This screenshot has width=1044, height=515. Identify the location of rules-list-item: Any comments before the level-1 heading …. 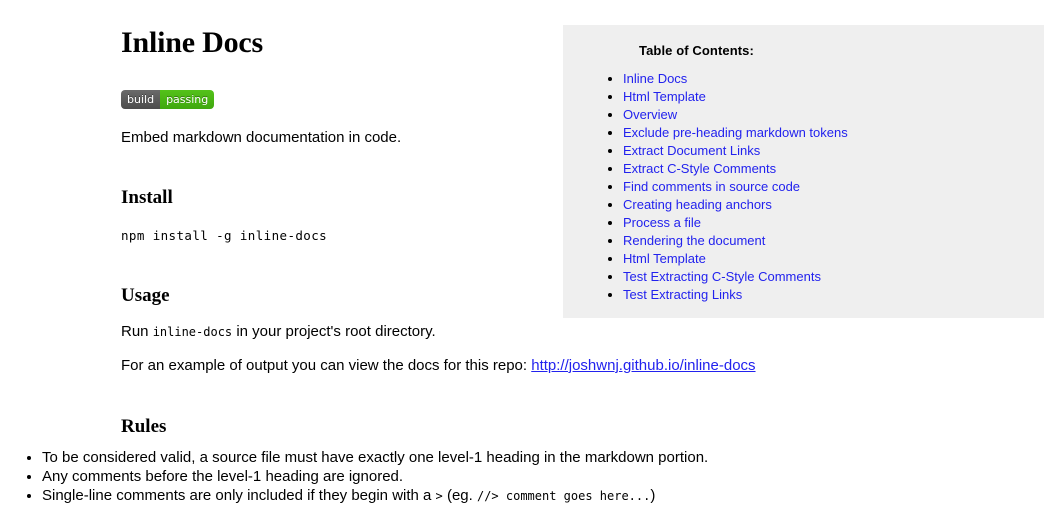
(502, 476).